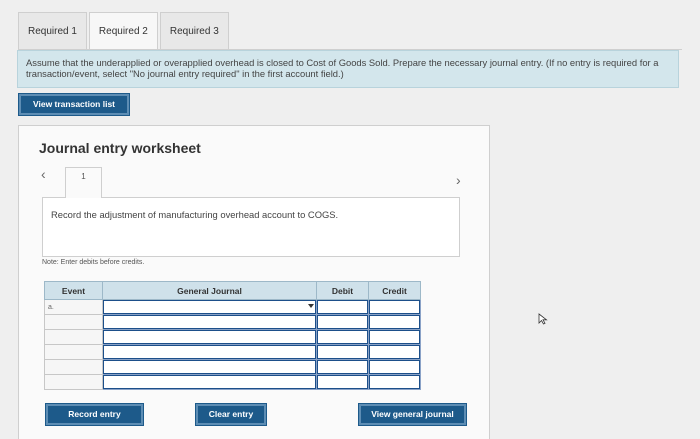  I want to click on journal-table: Event General Journal Debit Credit a., so click(232, 335).